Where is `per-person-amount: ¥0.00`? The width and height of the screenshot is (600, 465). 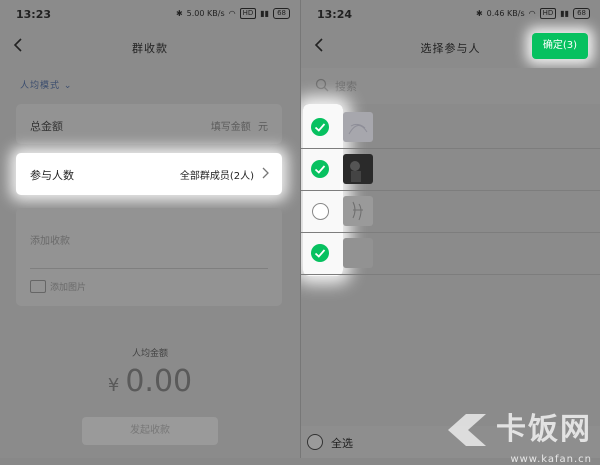
per-person-amount: ¥0.00 is located at coordinates (150, 381).